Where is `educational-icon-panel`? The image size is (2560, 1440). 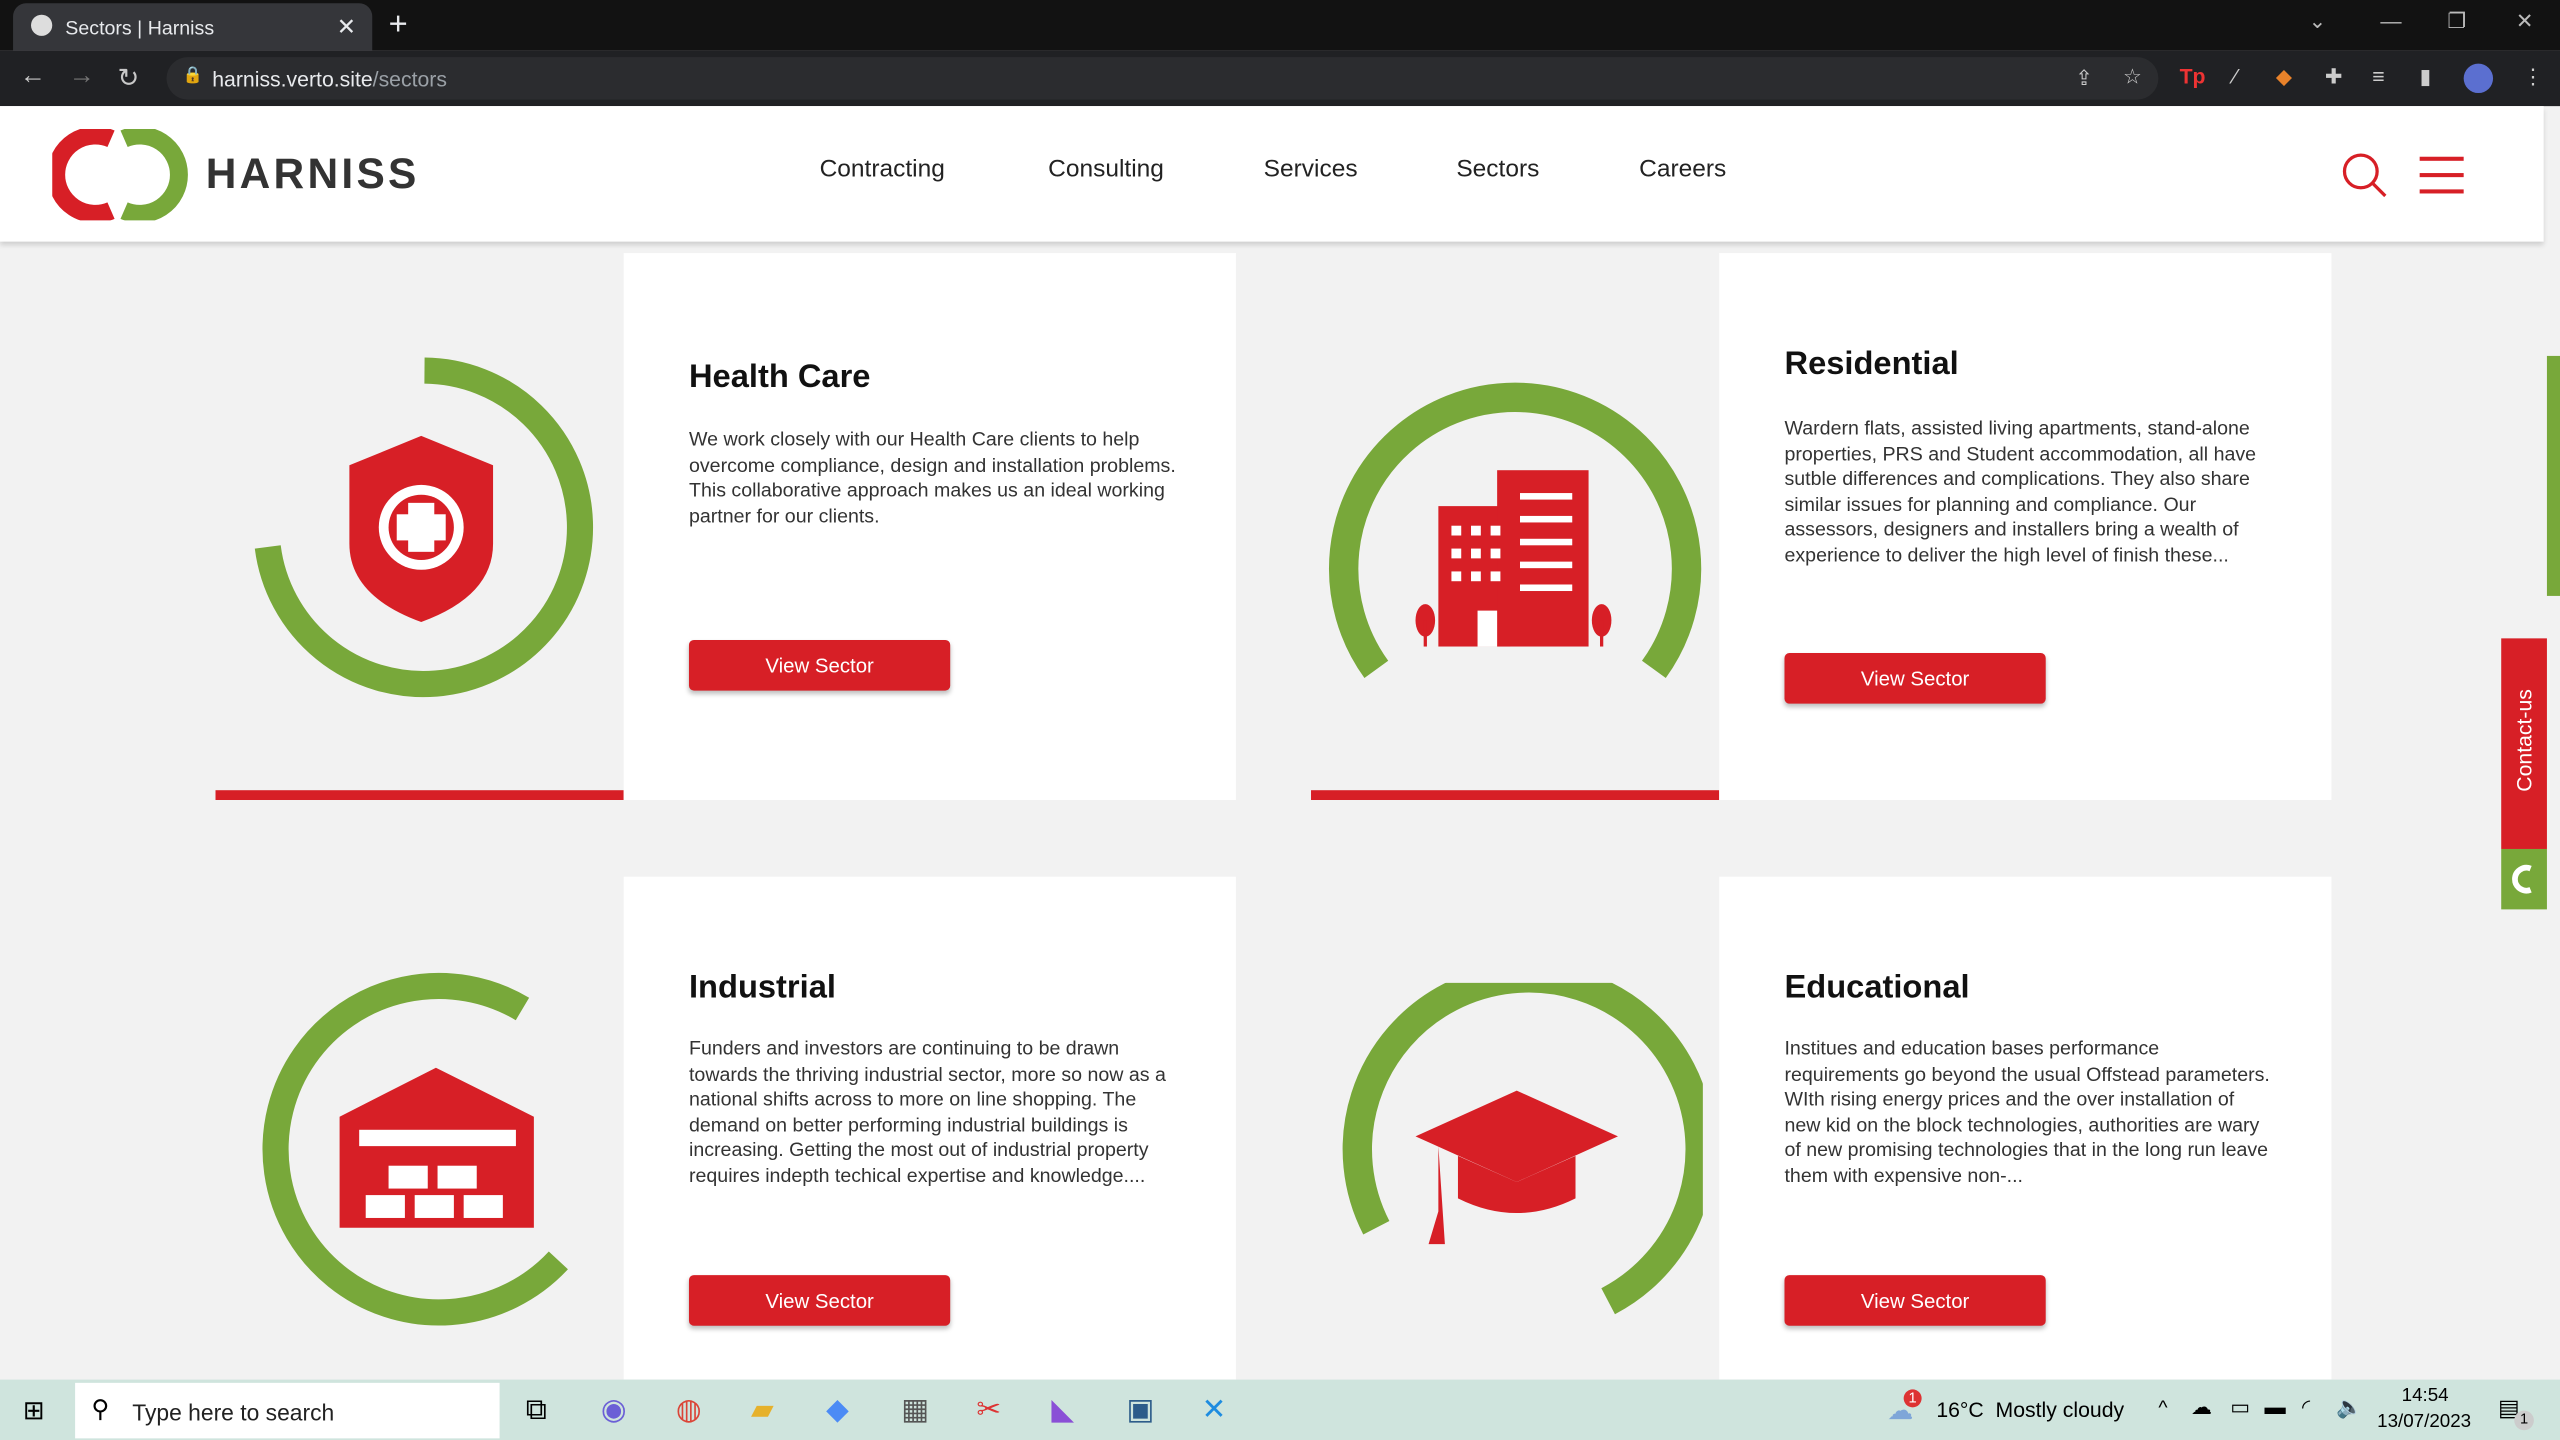
educational-icon-panel is located at coordinates (1515, 1128).